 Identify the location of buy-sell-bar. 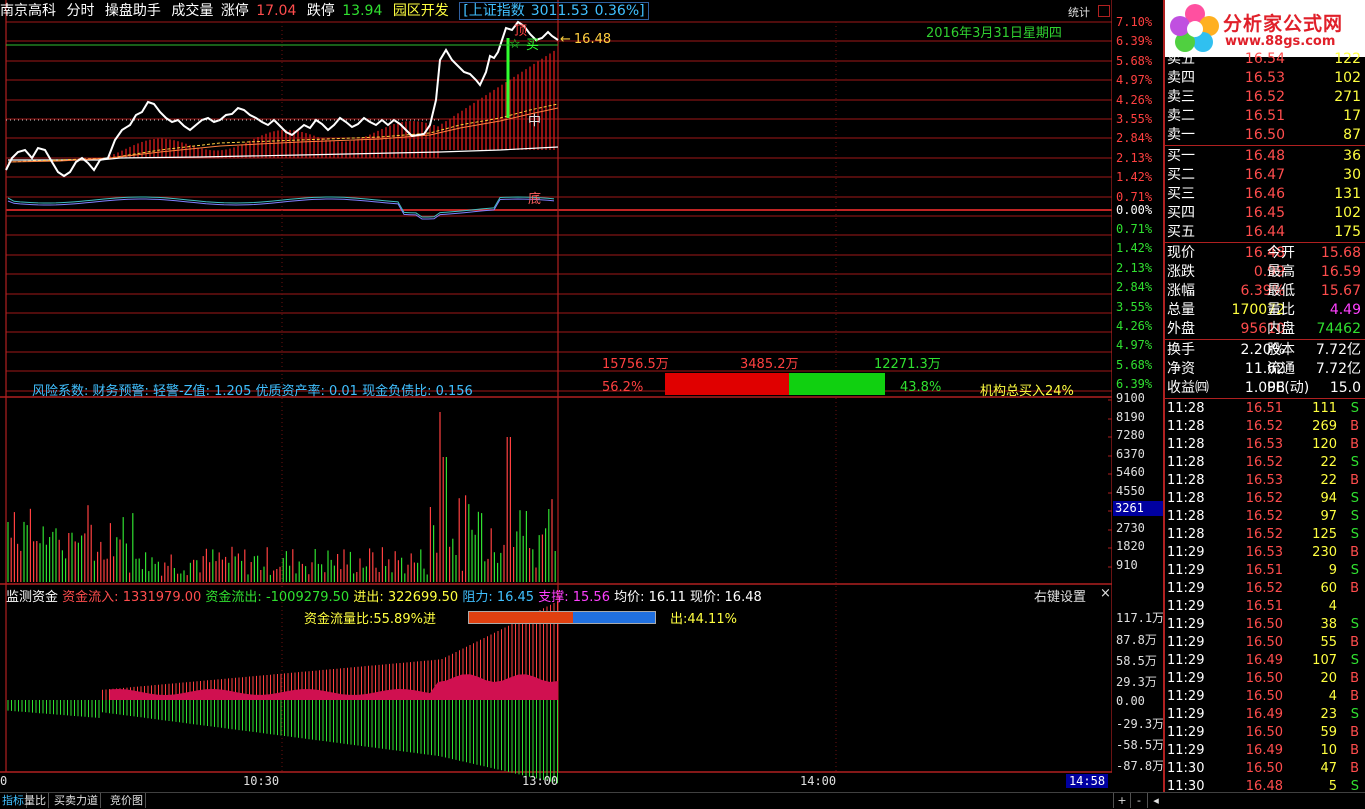
(775, 384).